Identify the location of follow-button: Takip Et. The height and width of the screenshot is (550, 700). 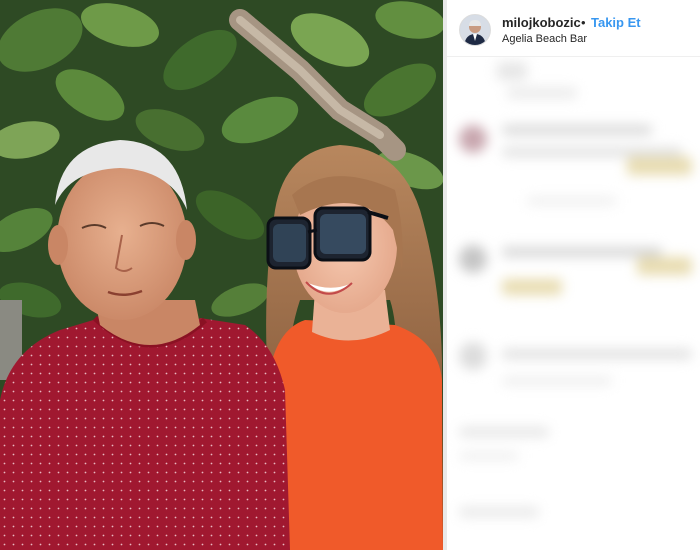
(616, 22).